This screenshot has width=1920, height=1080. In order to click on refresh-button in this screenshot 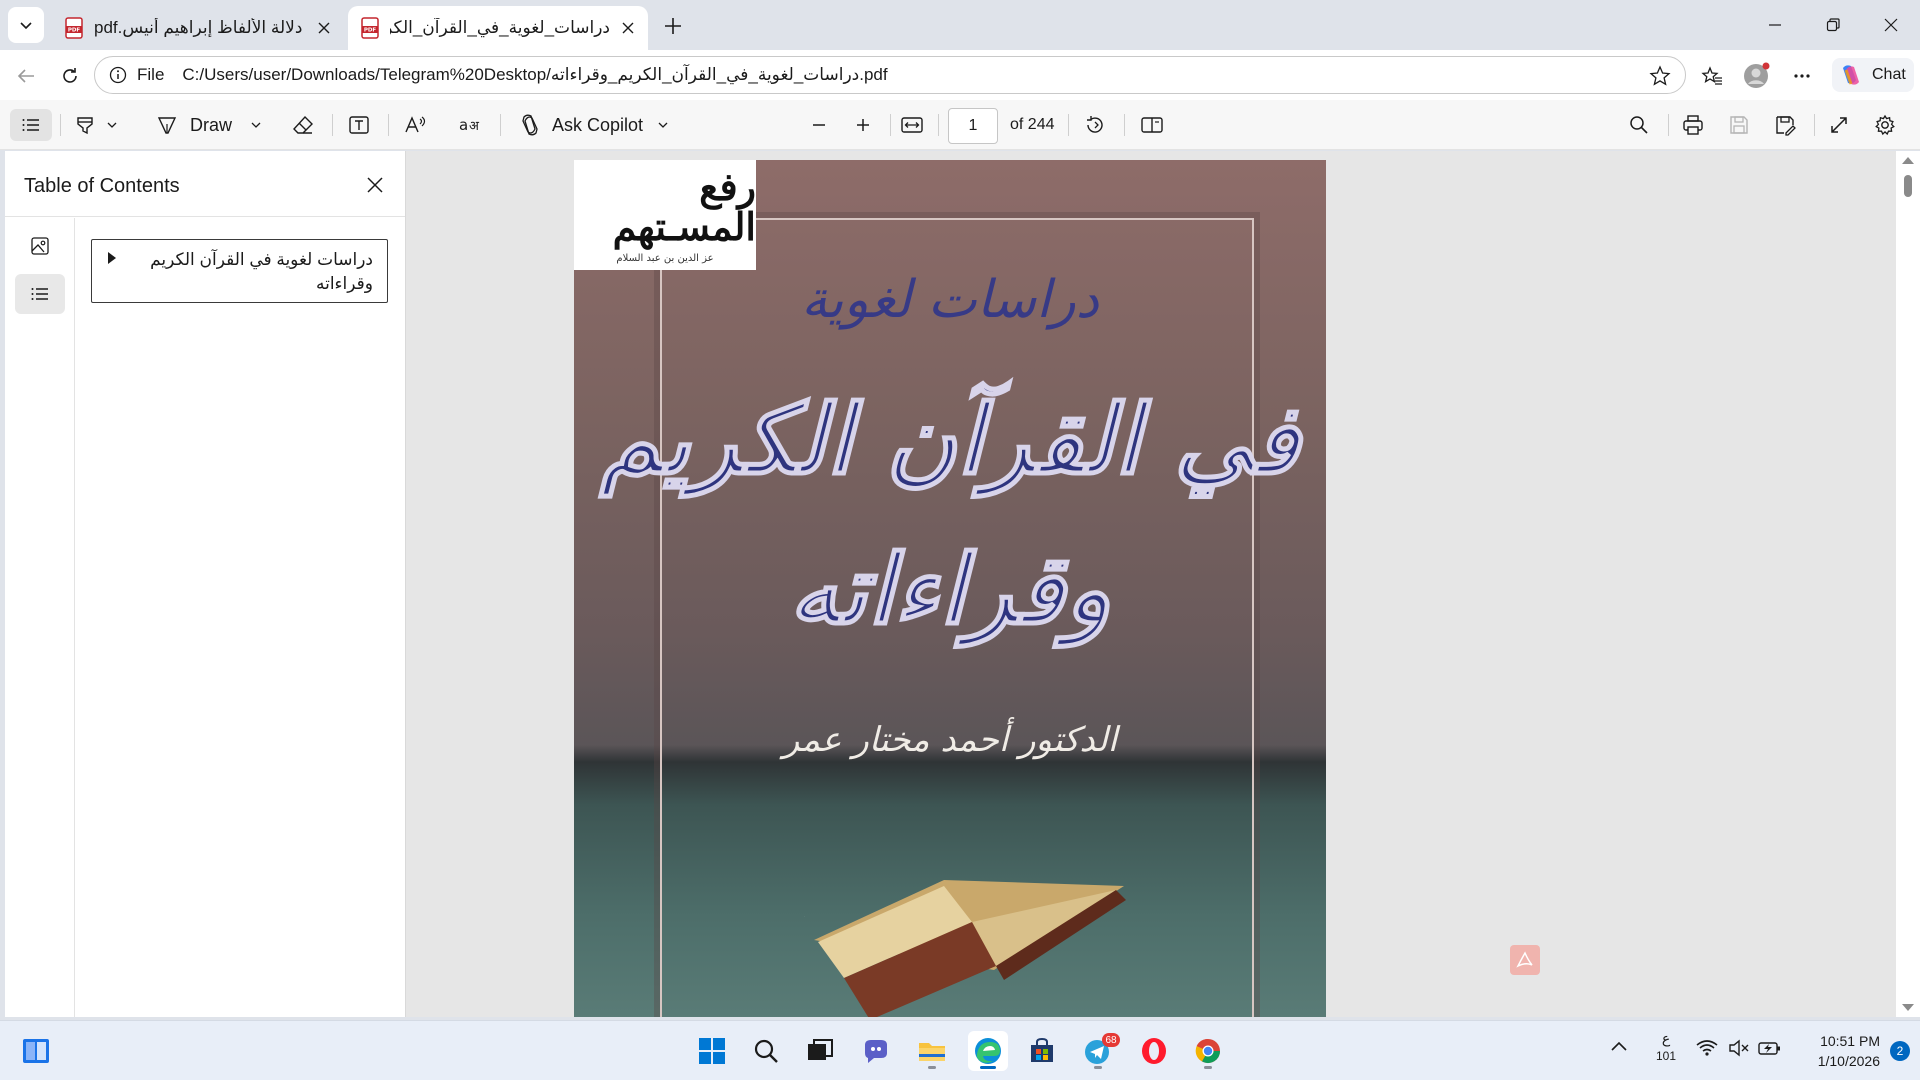, I will do `click(70, 76)`.